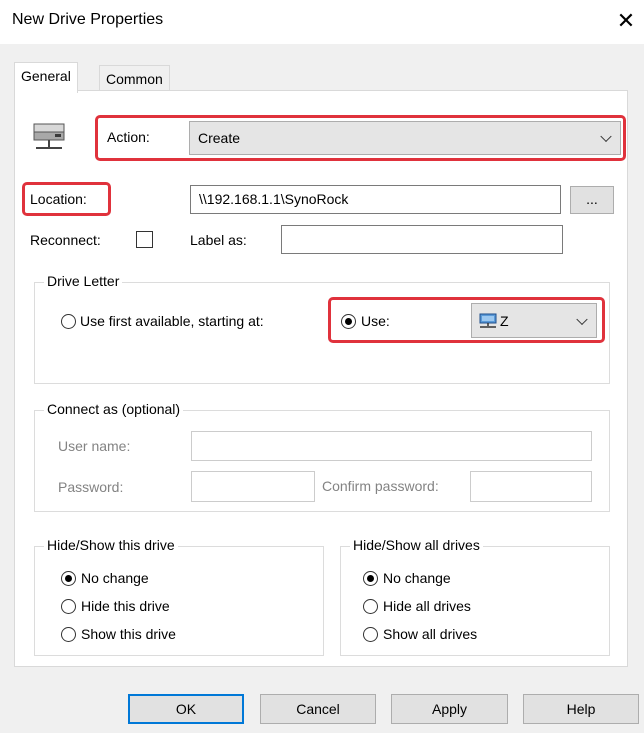  I want to click on no-change-all-radio, so click(370, 578).